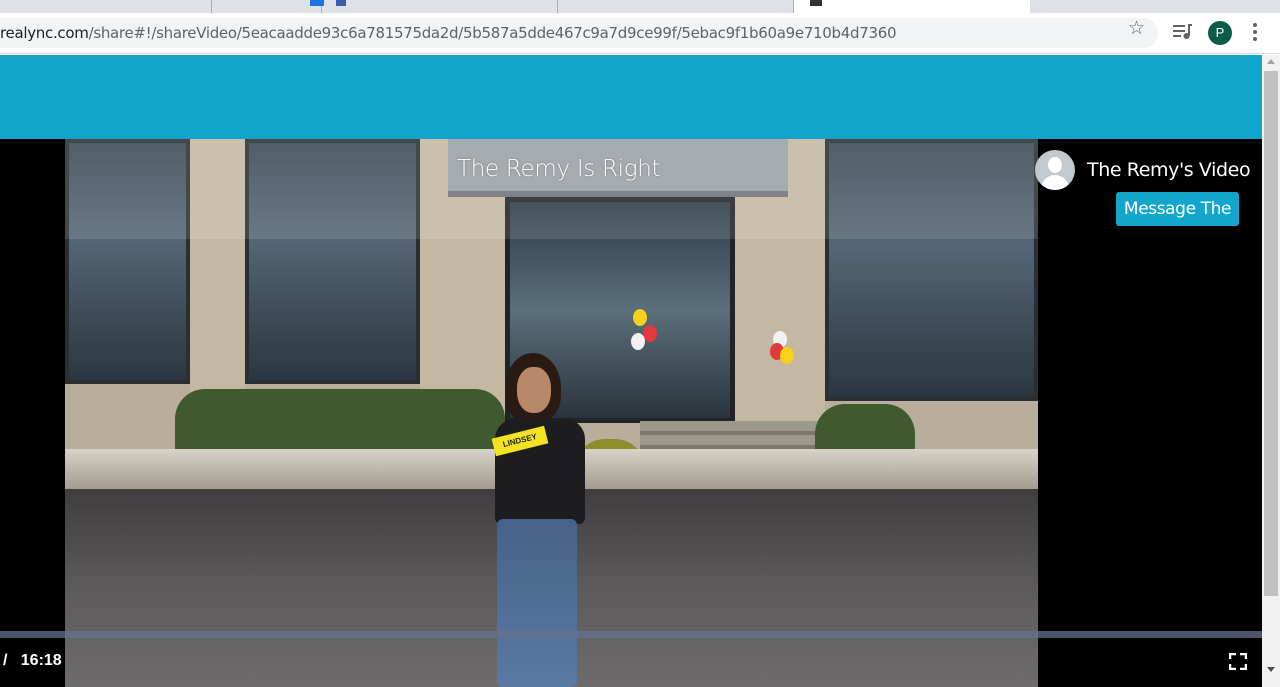 This screenshot has width=1280, height=687. I want to click on owner-avatar, so click(1055, 170).